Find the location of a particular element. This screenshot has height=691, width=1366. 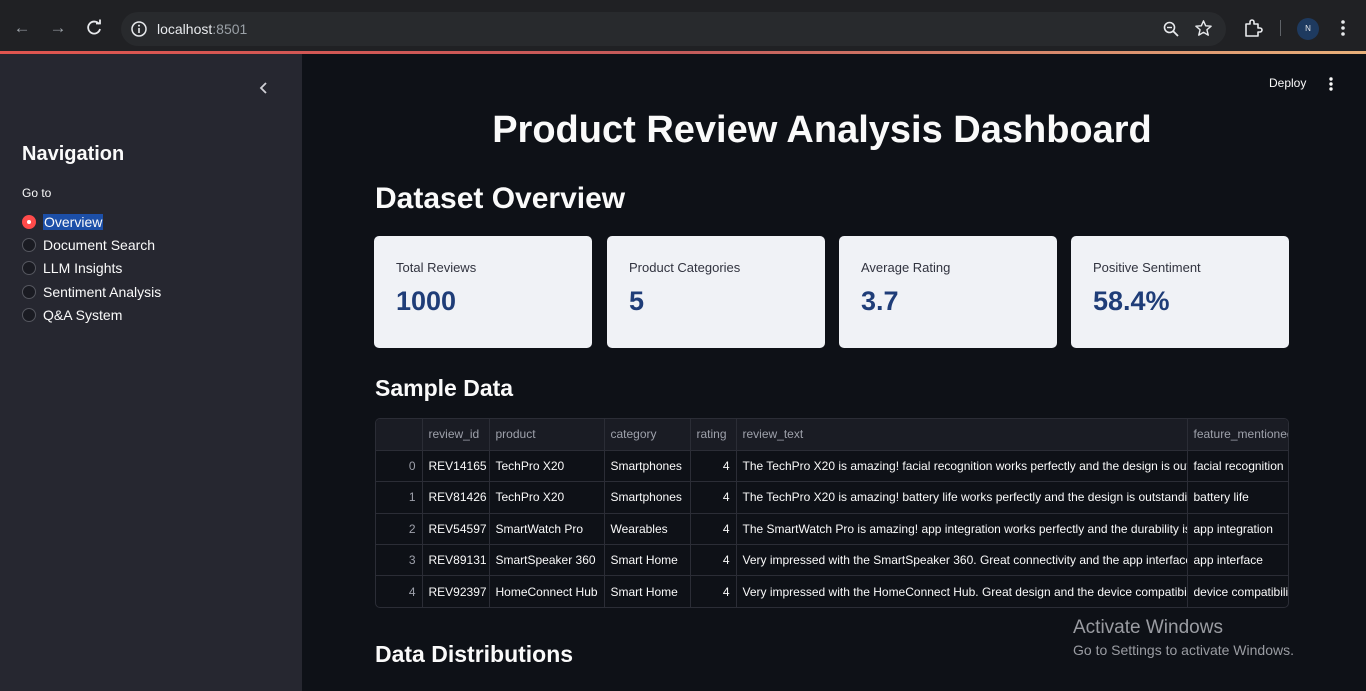

zoom-icon is located at coordinates (1171, 29).